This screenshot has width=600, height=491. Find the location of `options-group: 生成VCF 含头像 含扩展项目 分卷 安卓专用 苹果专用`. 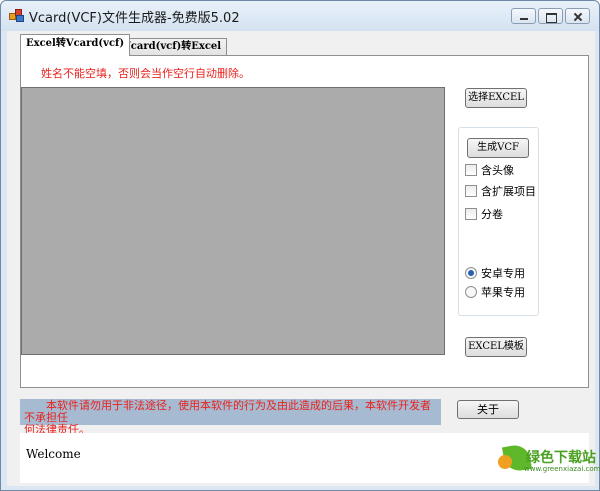

options-group: 生成VCF 含头像 含扩展项目 分卷 安卓专用 苹果专用 is located at coordinates (498, 221).